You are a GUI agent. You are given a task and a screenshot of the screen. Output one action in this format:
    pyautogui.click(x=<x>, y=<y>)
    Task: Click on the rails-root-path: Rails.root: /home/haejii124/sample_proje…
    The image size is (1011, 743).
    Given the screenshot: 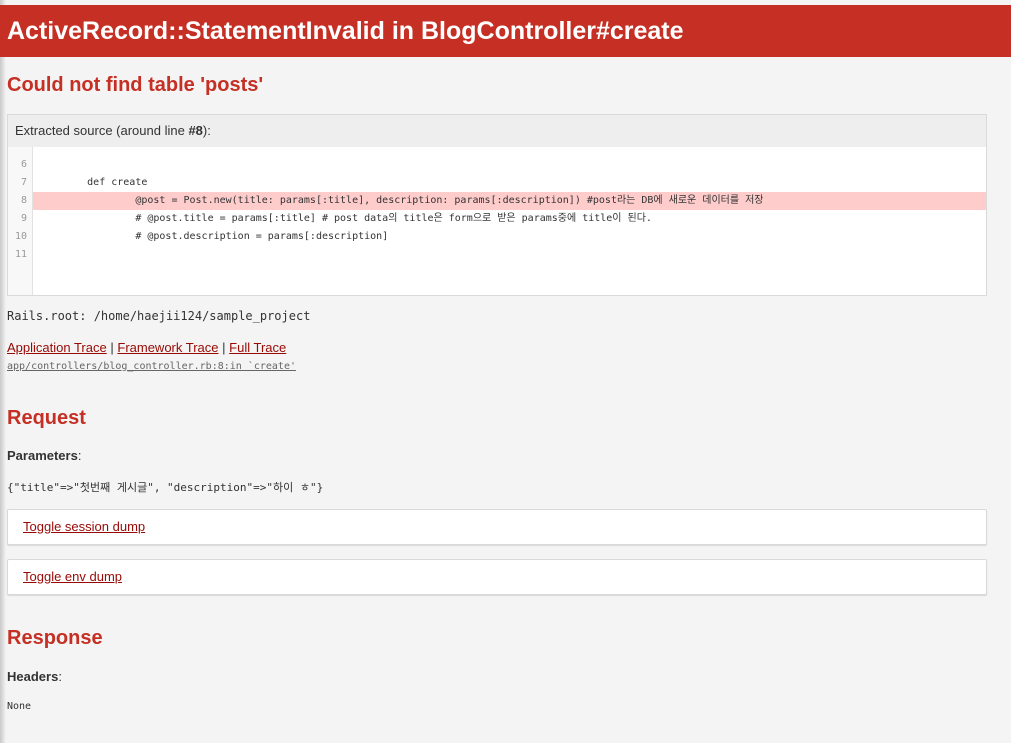 What is the action you would take?
    pyautogui.click(x=159, y=316)
    